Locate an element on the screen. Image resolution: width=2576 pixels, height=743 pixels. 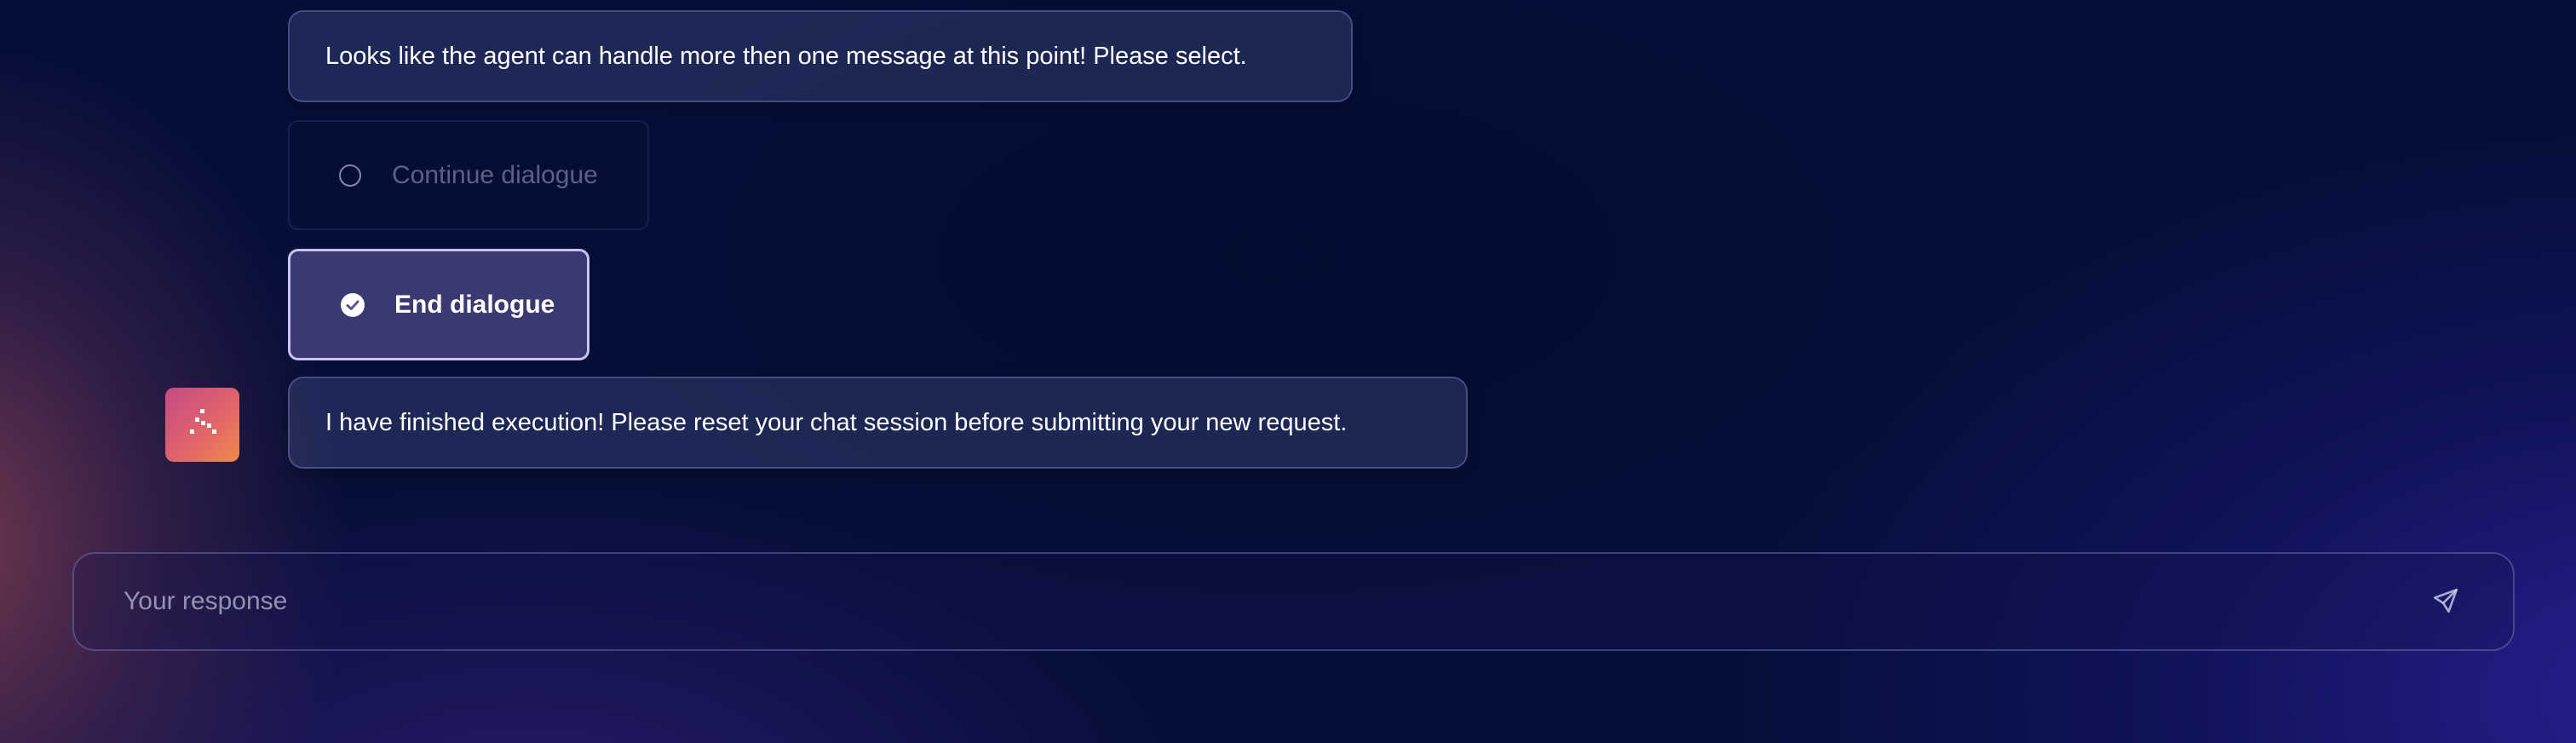
send-button is located at coordinates (2445, 602).